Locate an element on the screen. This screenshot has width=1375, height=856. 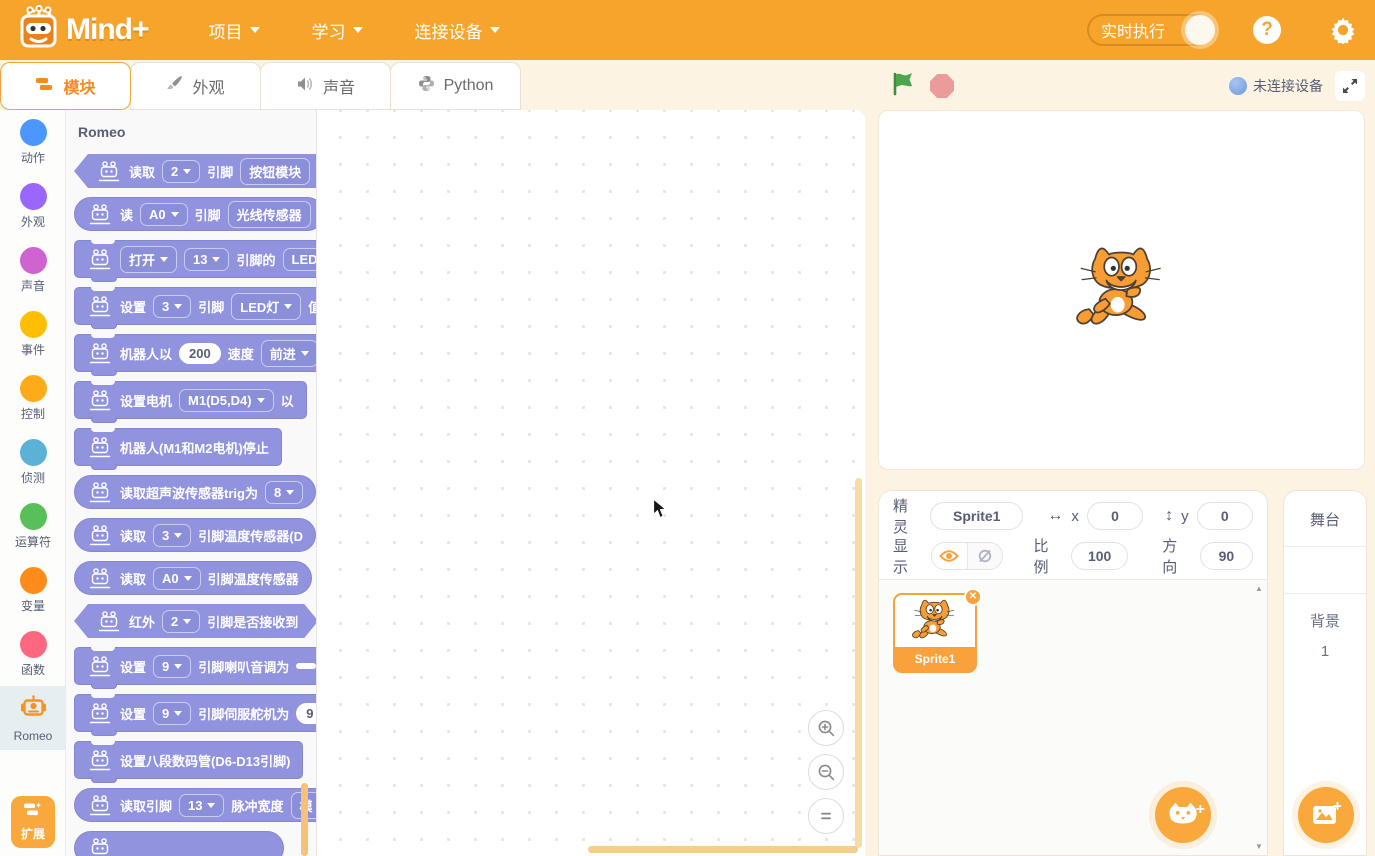
palette-block: 设置 9 引脚伺服舵机为 9 is located at coordinates (195, 715).